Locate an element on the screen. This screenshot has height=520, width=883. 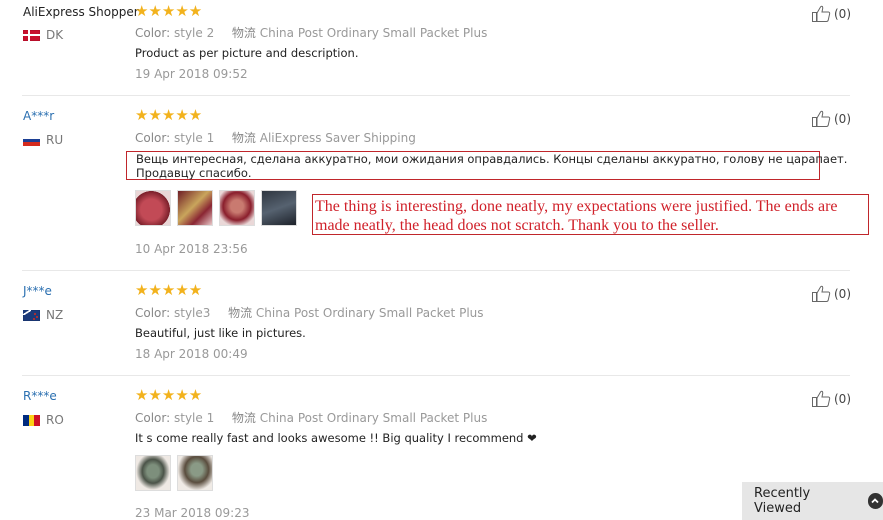
country-code: RU is located at coordinates (55, 140).